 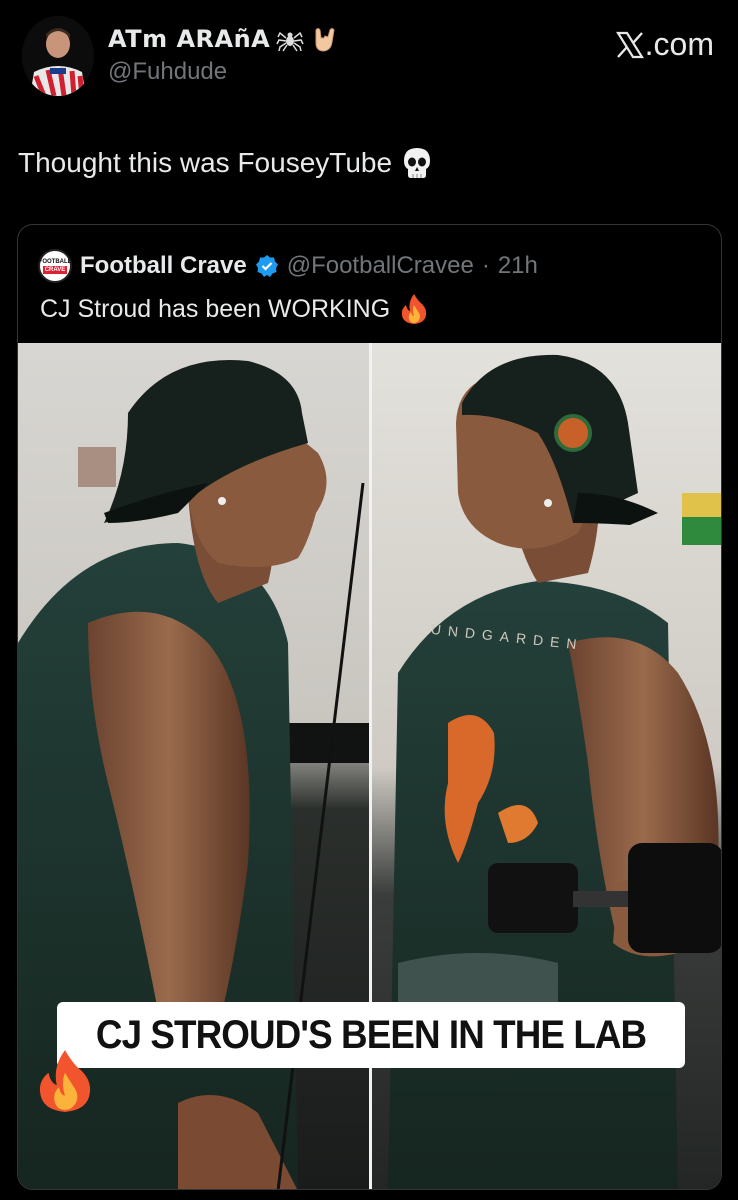 What do you see at coordinates (189, 39) in the screenshot?
I see `display-name: ATm ARAñA` at bounding box center [189, 39].